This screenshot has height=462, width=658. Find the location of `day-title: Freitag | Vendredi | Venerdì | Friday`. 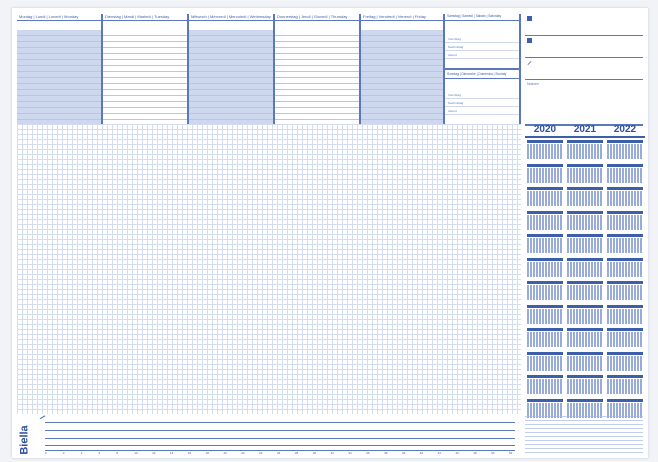

day-title: Freitag | Vendredi | Venerdì | Friday is located at coordinates (402, 17).